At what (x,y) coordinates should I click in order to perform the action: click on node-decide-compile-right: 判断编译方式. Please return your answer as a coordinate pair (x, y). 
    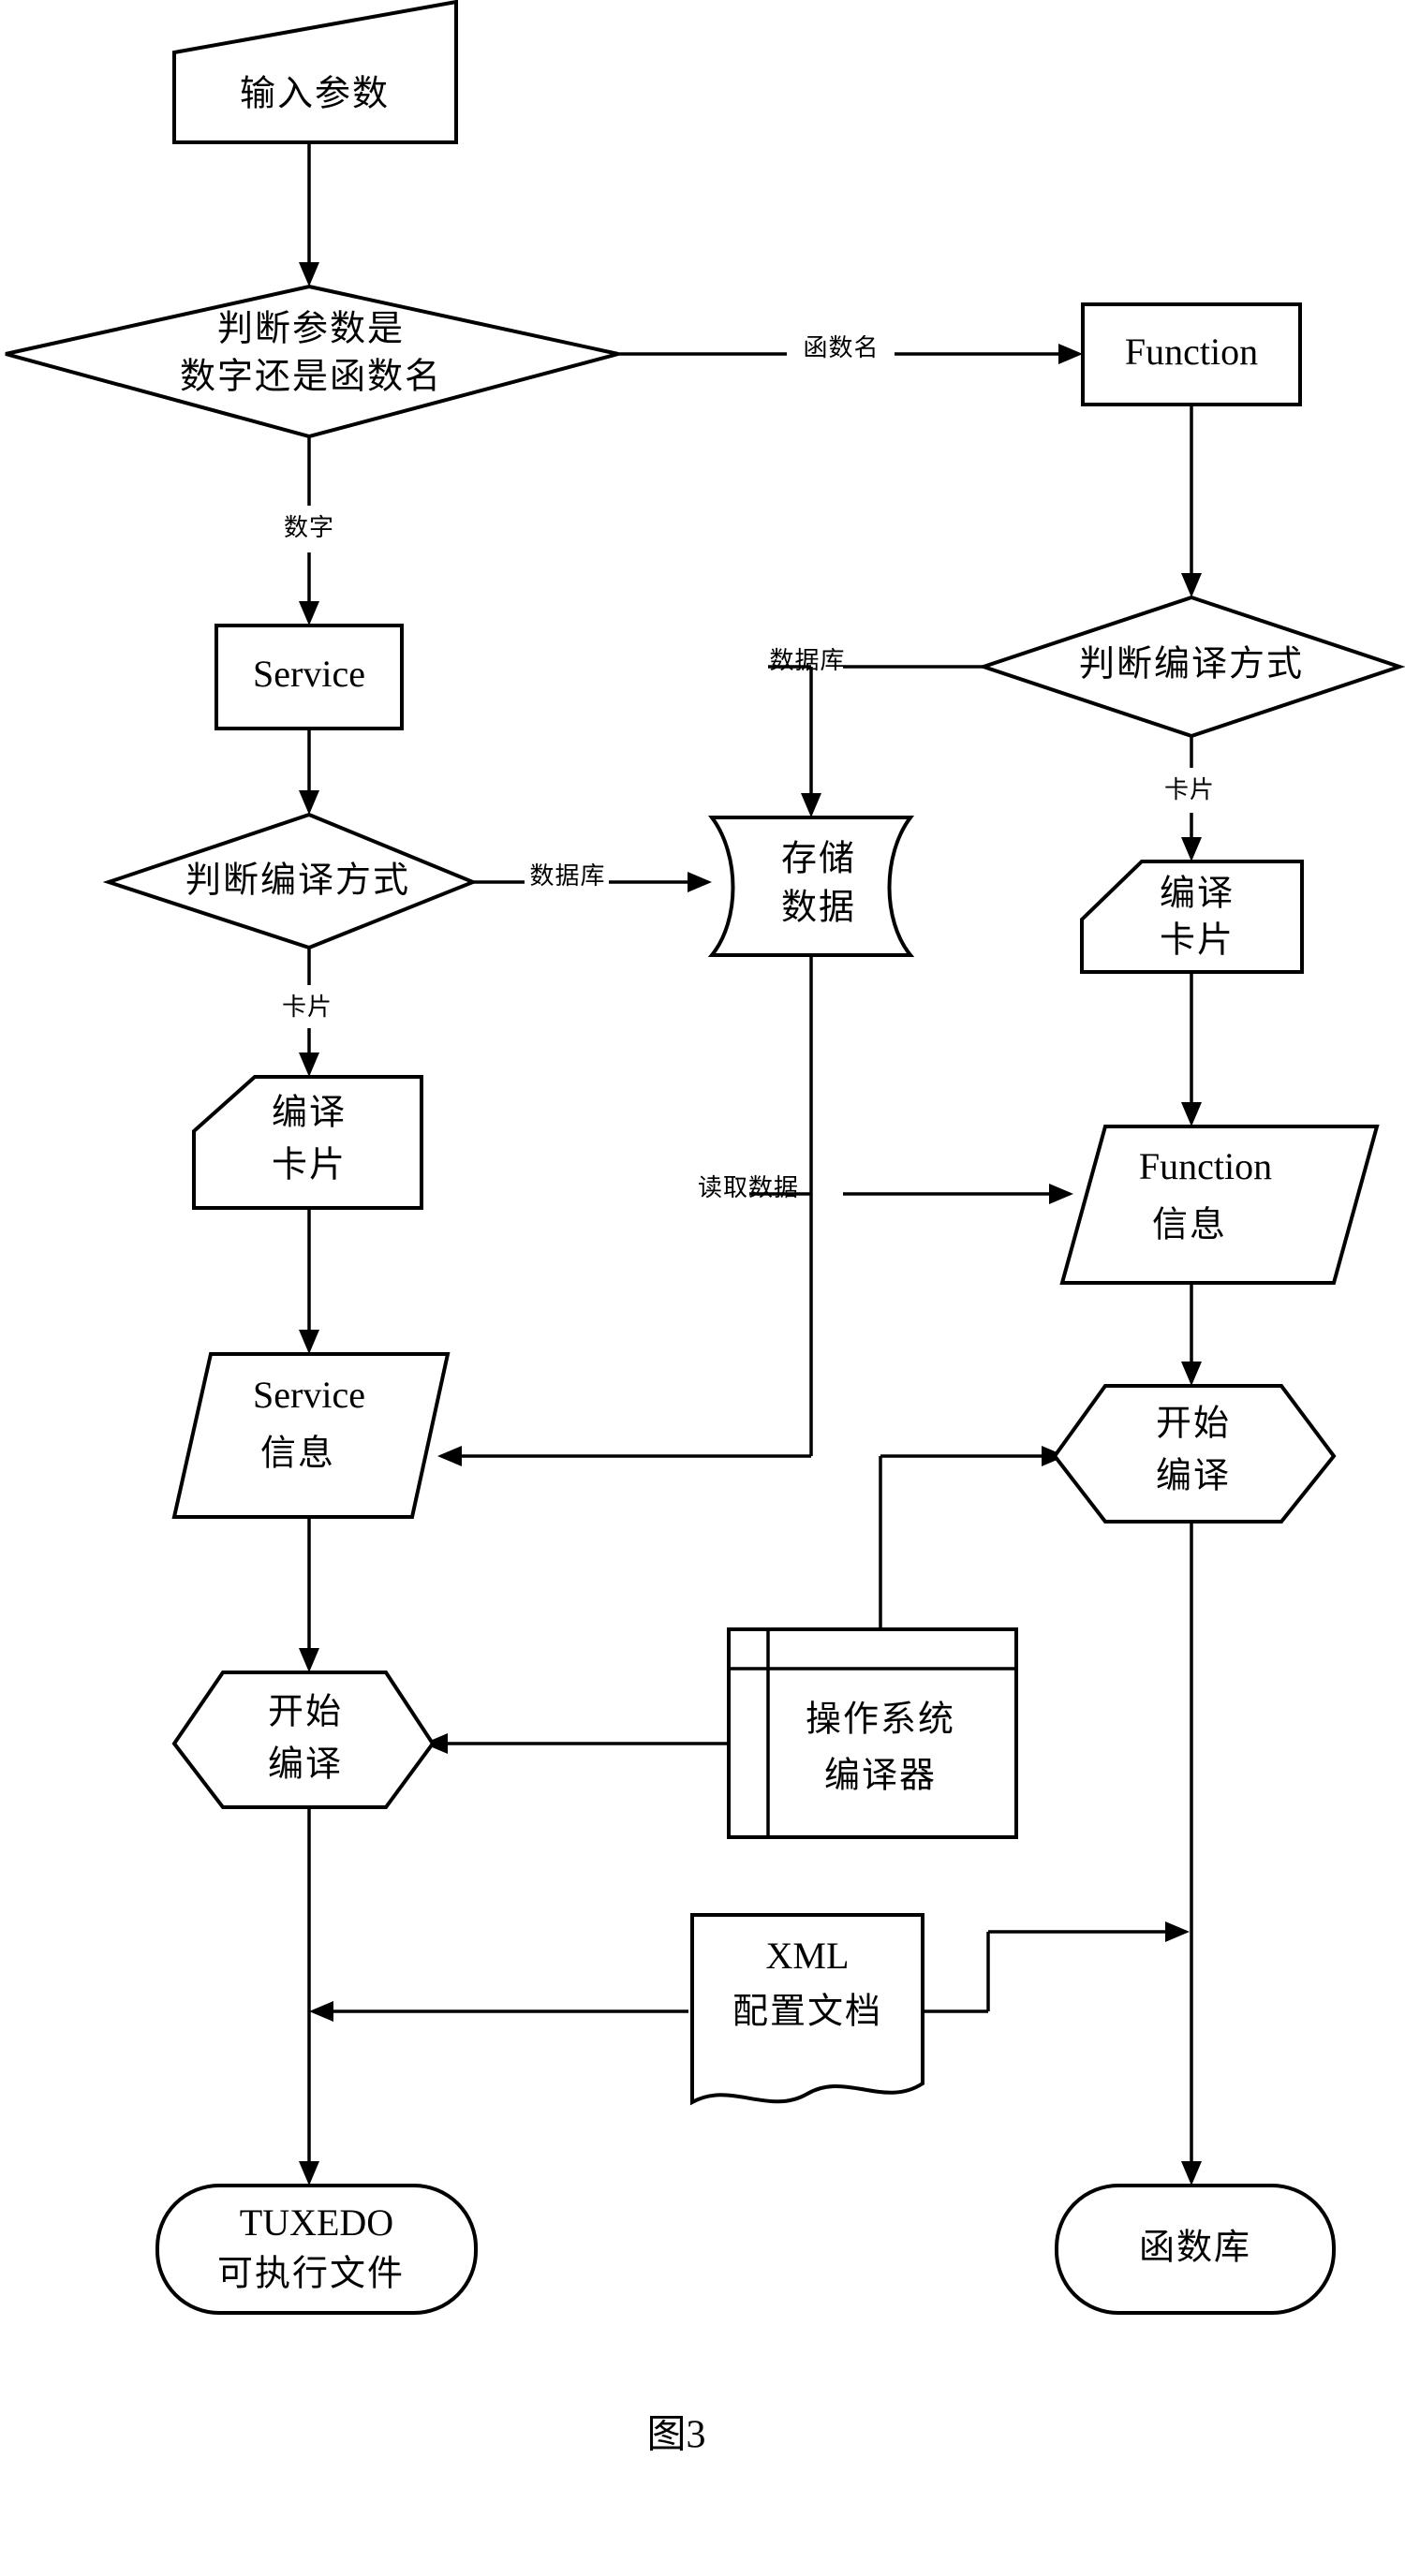
    Looking at the image, I should click on (1191, 667).